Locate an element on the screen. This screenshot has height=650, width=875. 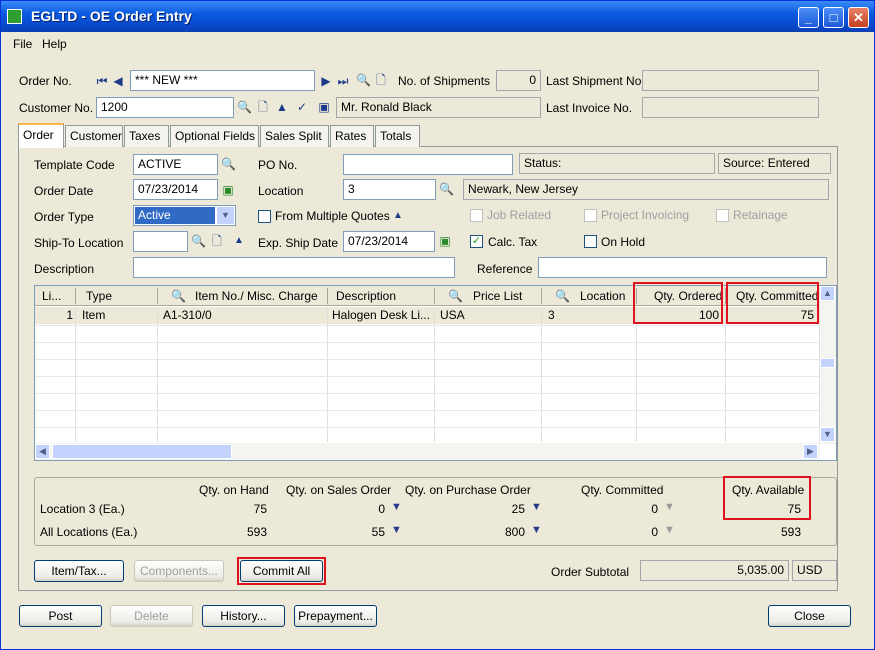
project-invoicing-checkbox is located at coordinates (590, 215).